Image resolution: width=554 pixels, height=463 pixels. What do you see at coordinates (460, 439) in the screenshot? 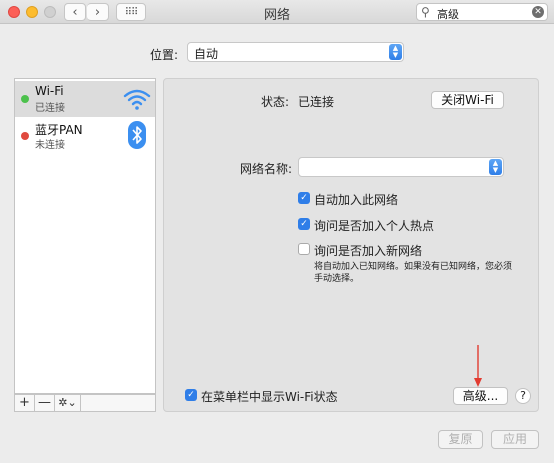
I see `revert-button: 复原` at bounding box center [460, 439].